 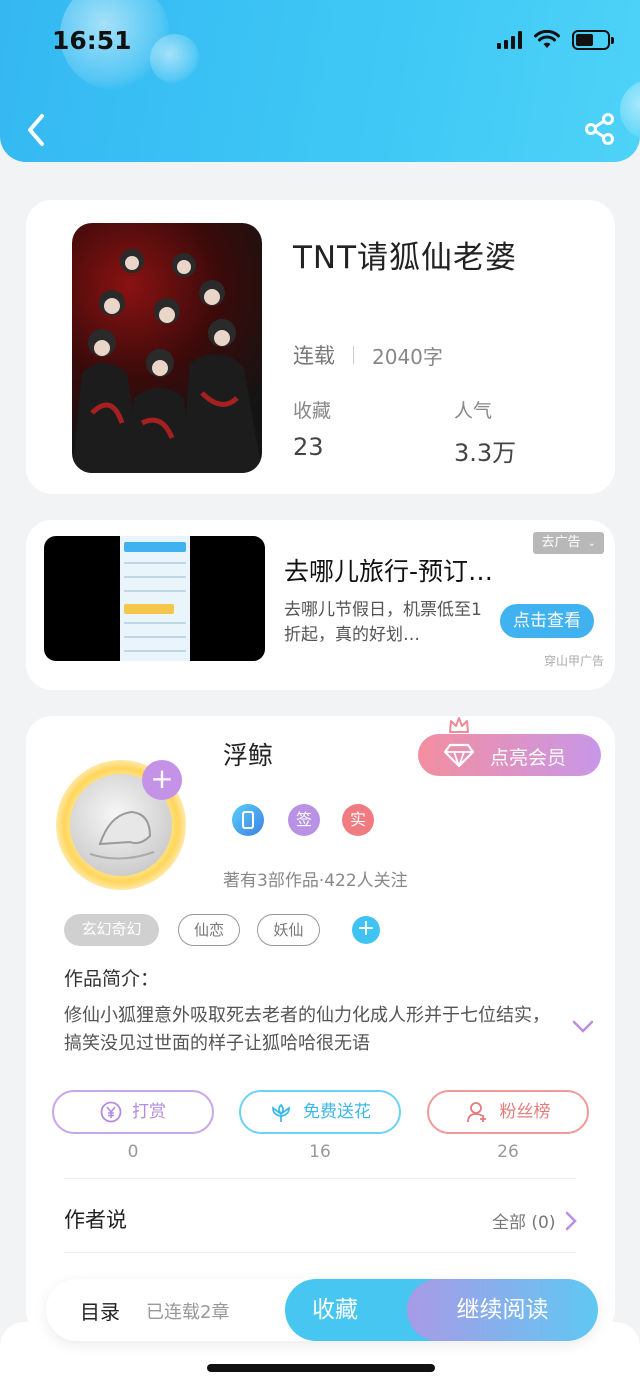 What do you see at coordinates (368, 355) in the screenshot?
I see `book-meta: 连载 2040字` at bounding box center [368, 355].